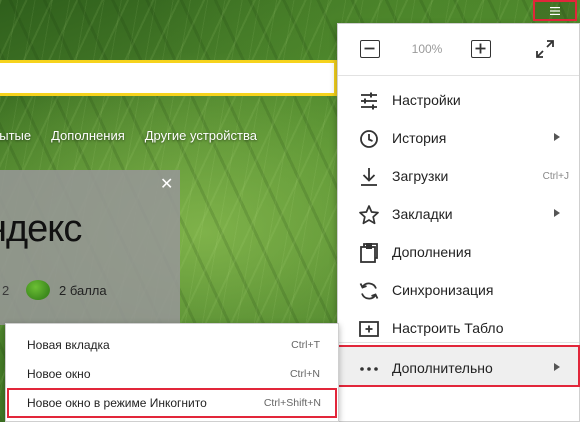  I want to click on yandex-card: ндекс ✕ 2 2 балла, so click(90, 247).